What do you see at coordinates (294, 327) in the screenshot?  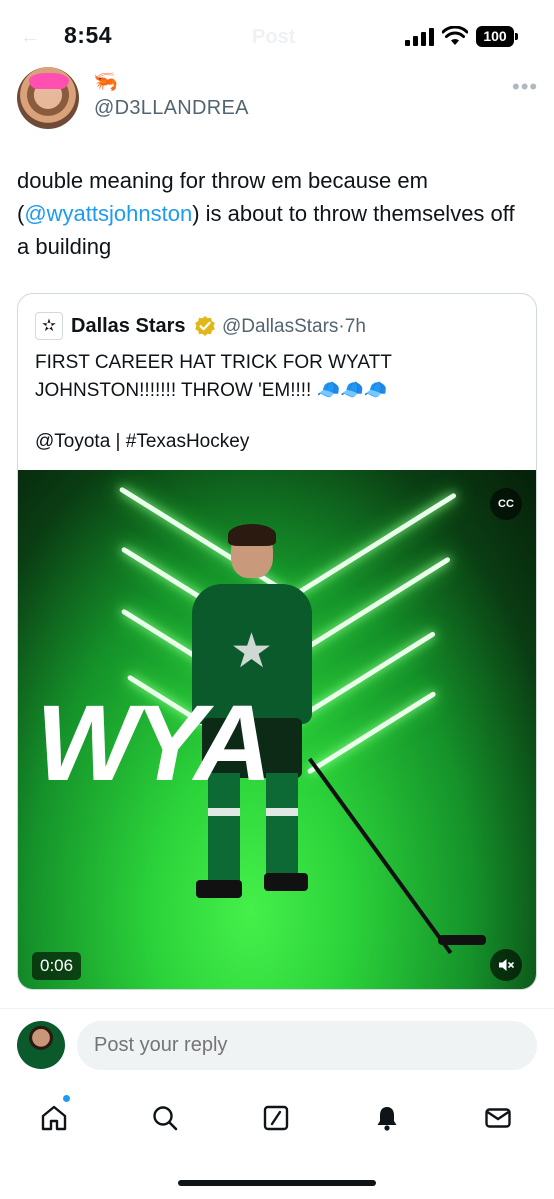 I see `quote-author-handle: @DallasStars·7h` at bounding box center [294, 327].